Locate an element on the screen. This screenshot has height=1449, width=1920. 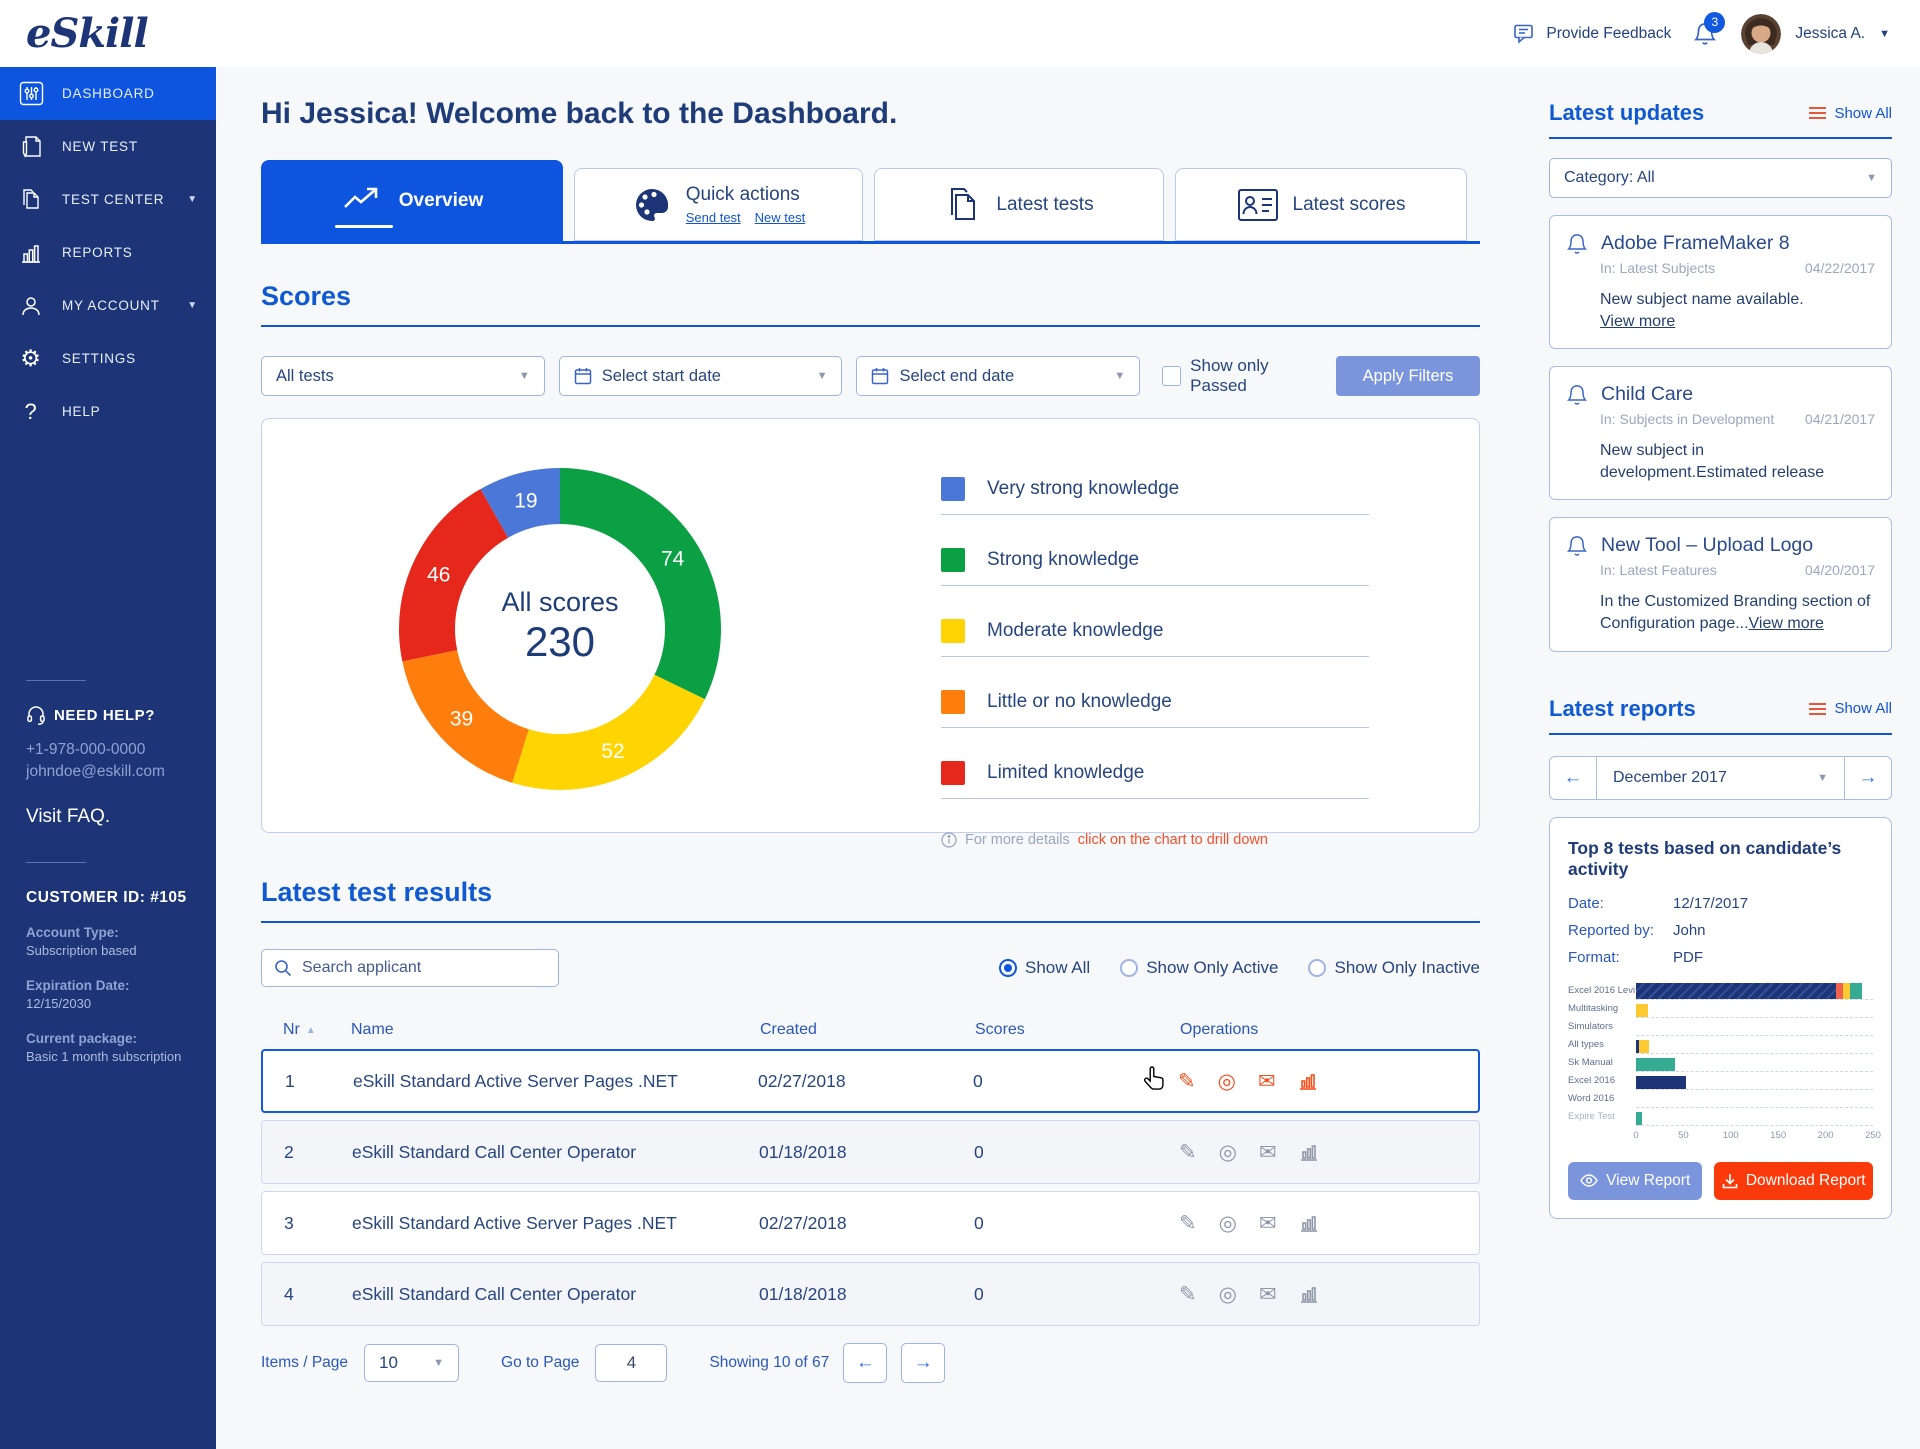
search-applicant-box is located at coordinates (410, 968).